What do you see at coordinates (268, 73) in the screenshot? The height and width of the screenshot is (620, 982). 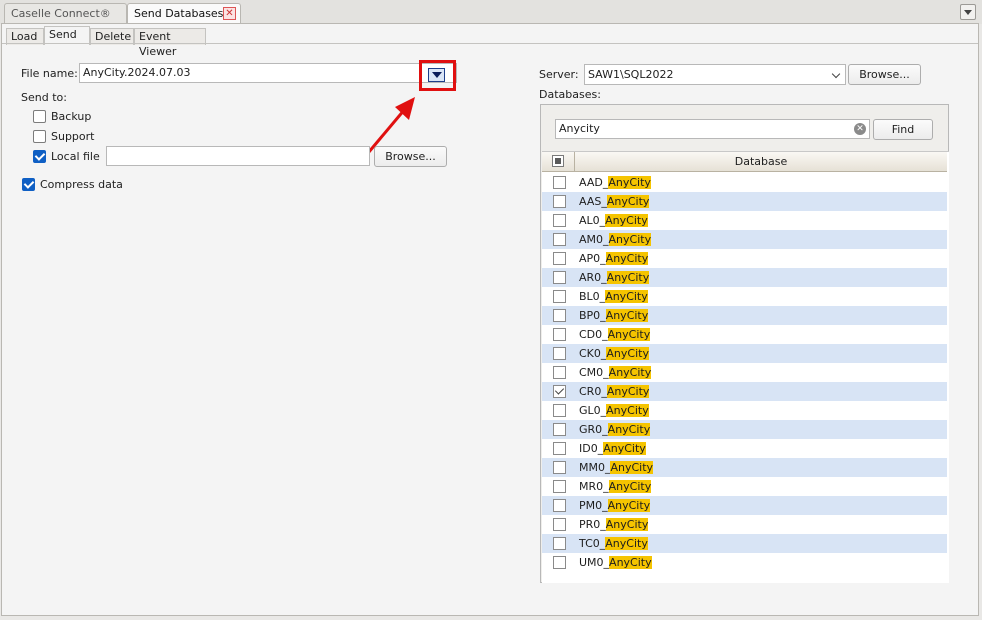 I see `file-name-input: AnyCity.2024.07.03` at bounding box center [268, 73].